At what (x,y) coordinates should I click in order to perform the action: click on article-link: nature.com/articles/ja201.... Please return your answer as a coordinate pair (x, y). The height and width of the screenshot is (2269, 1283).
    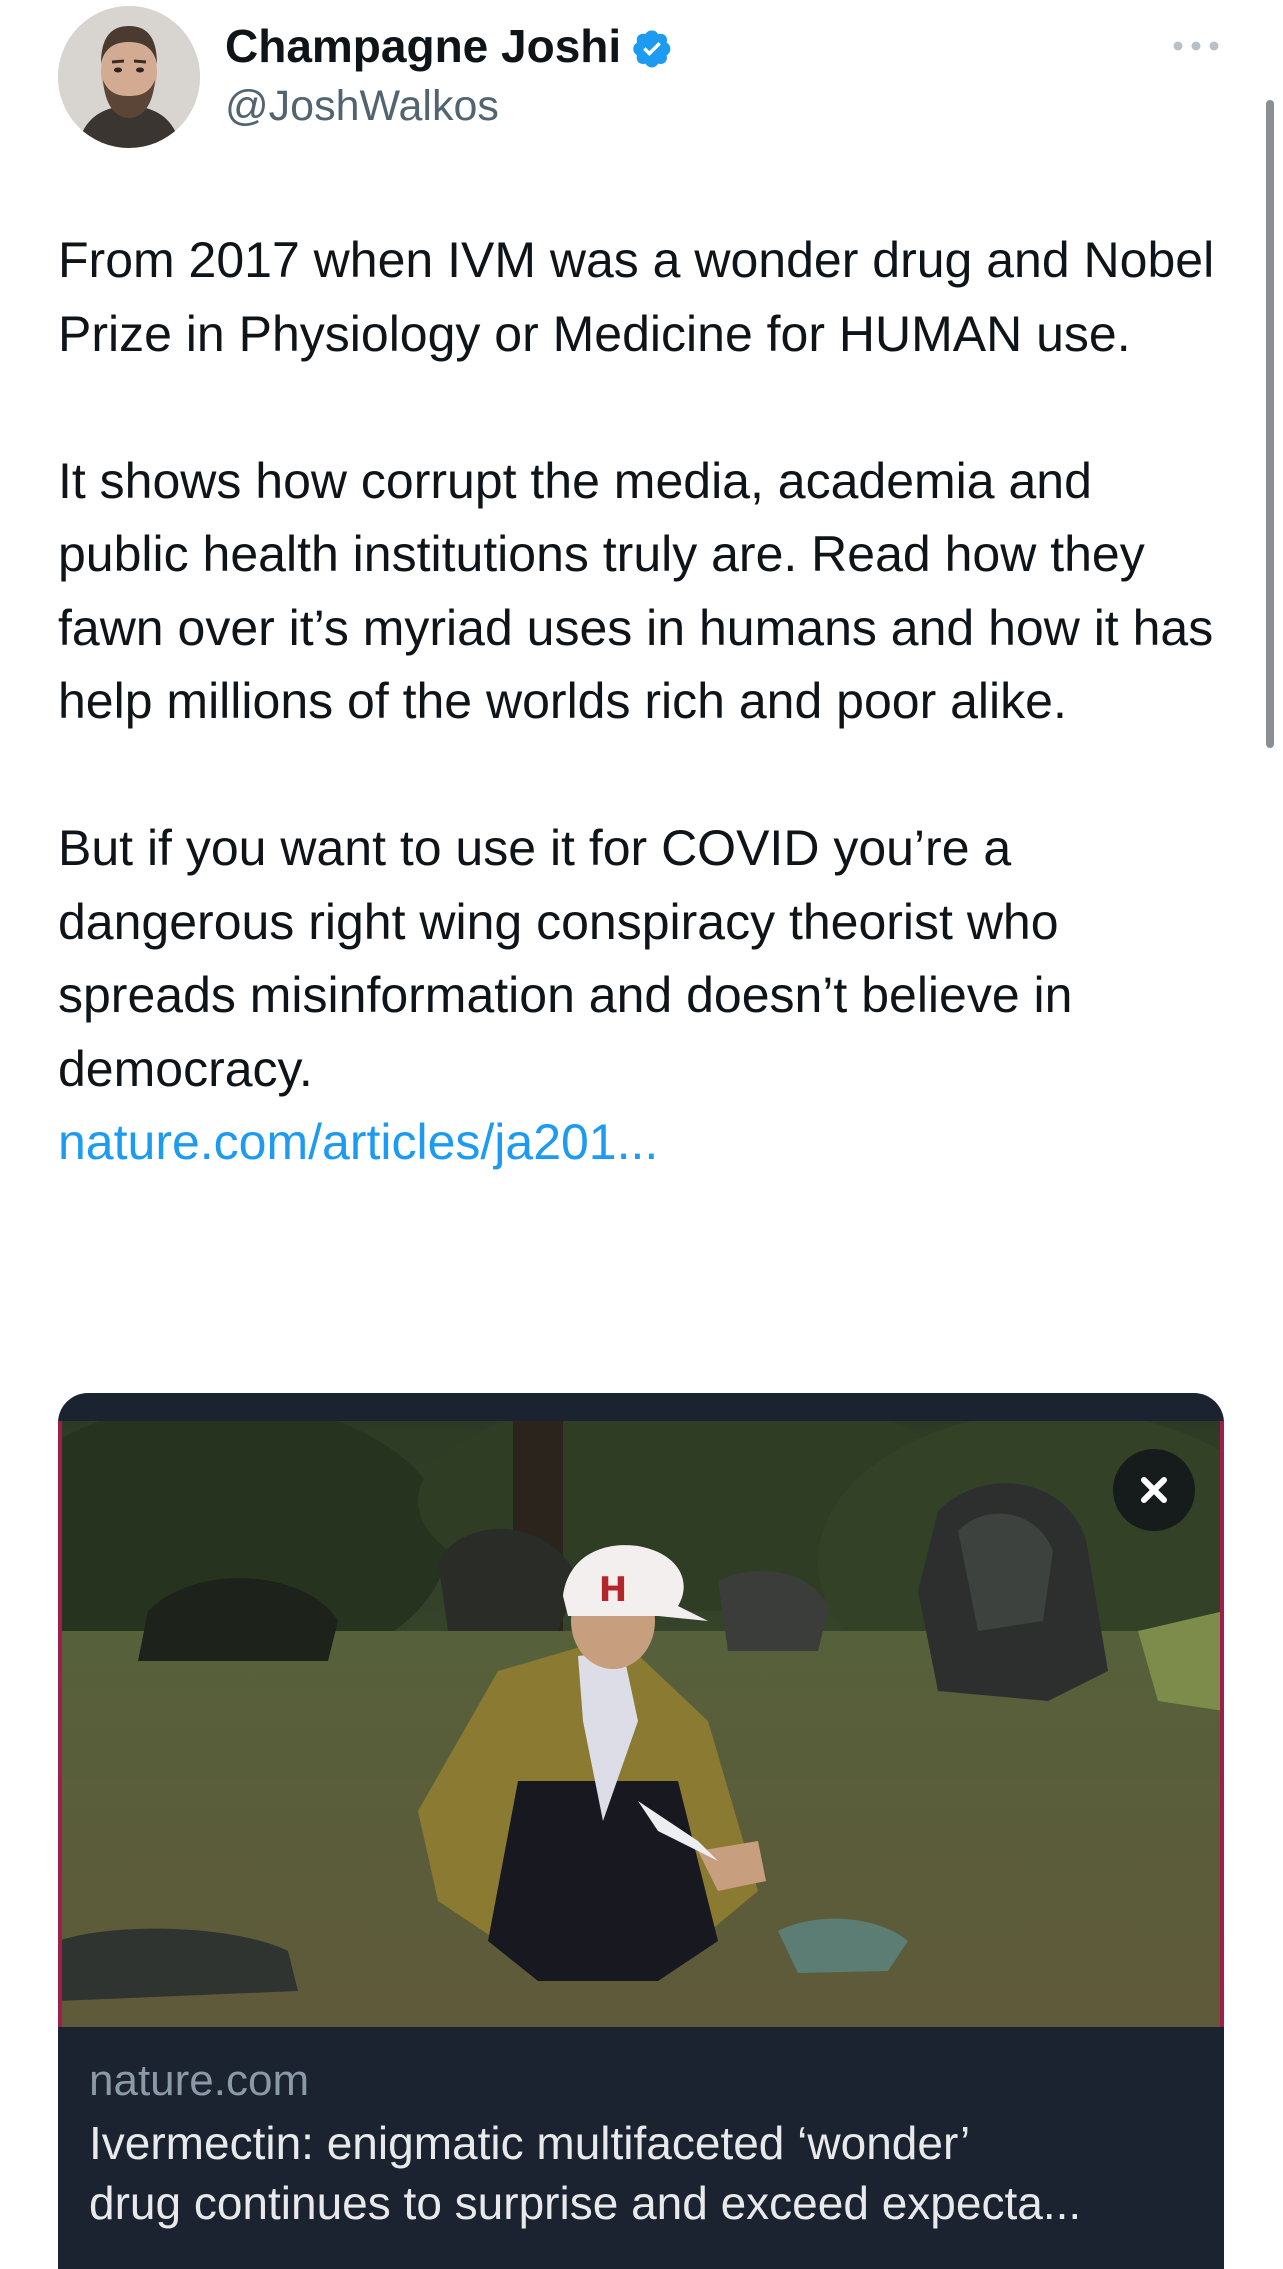
    Looking at the image, I should click on (638, 1143).